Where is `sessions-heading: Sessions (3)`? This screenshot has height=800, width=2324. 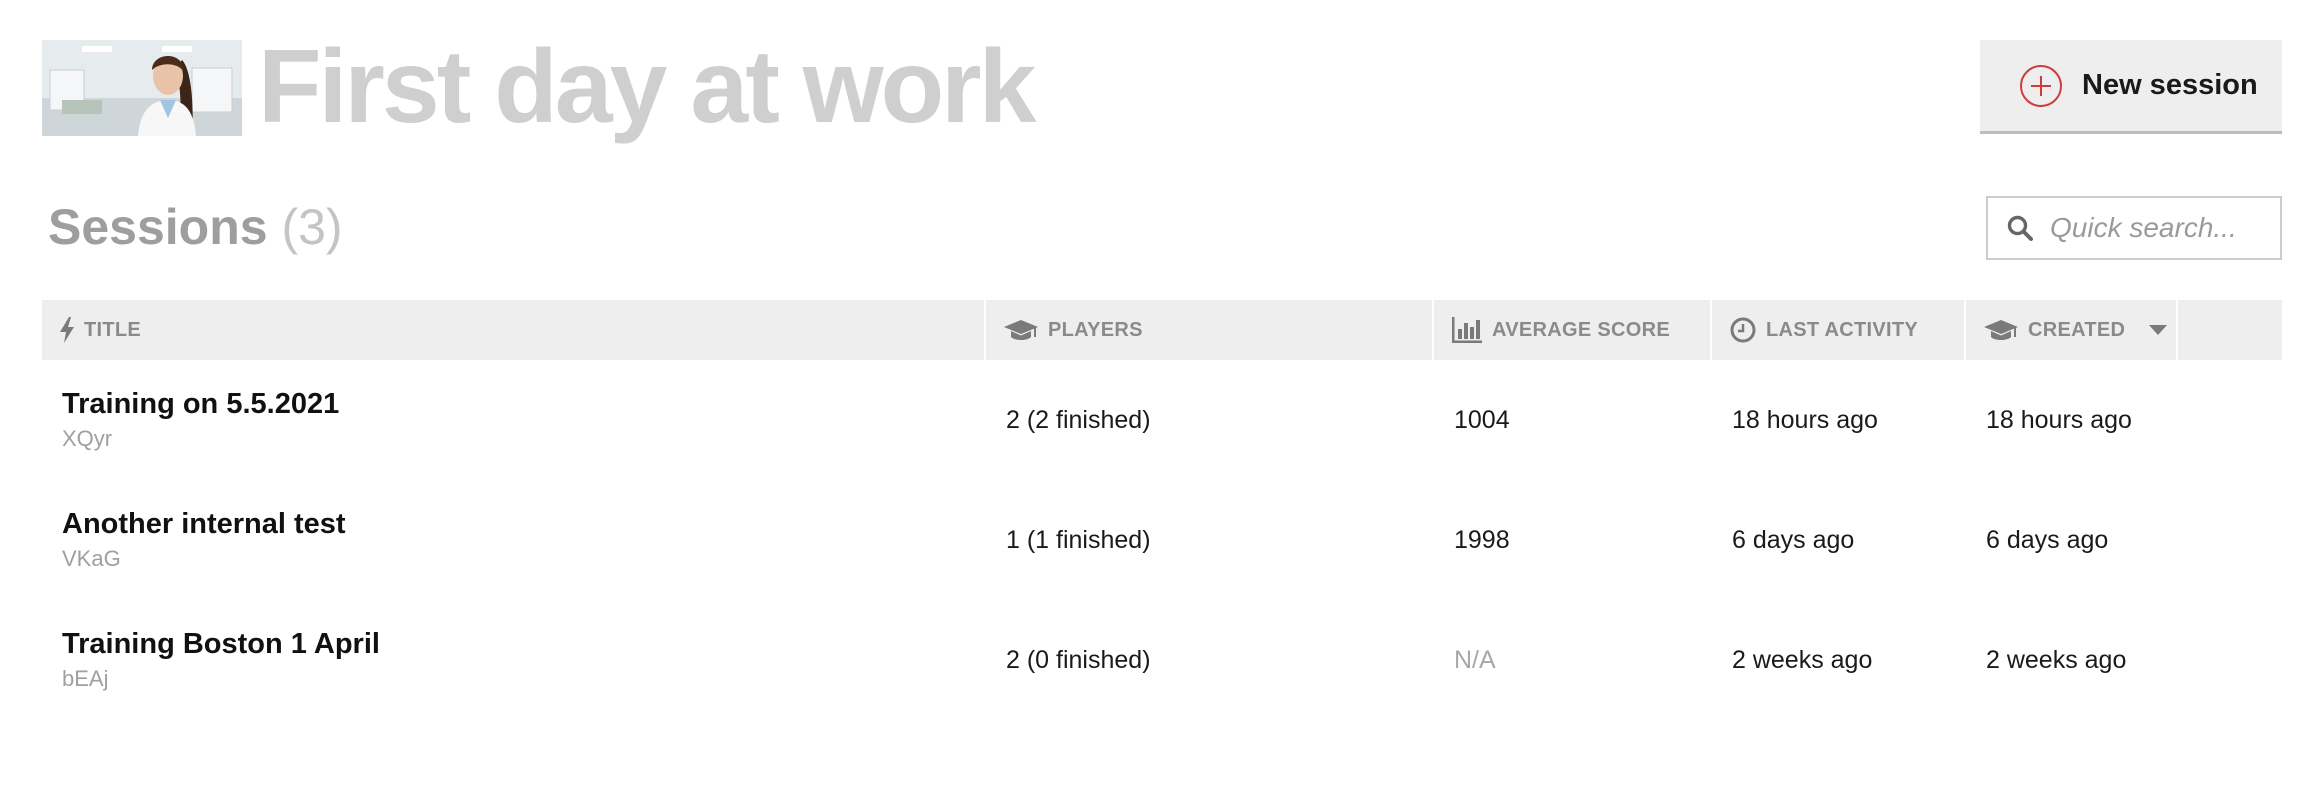
sessions-heading: Sessions (3) is located at coordinates (195, 227).